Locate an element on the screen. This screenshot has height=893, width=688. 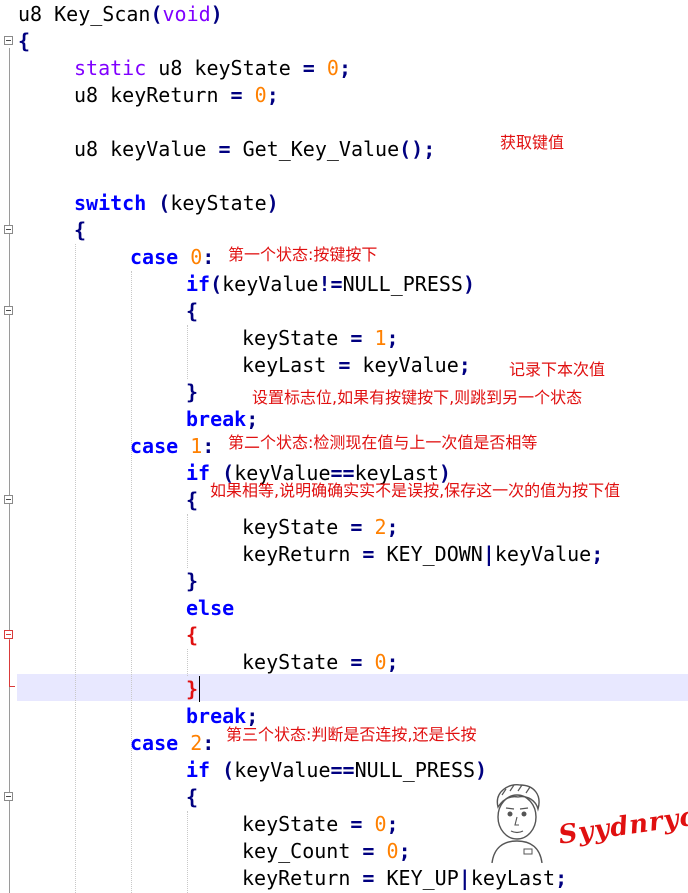
code-line: keyReturn = KEY_UP|keyLast; is located at coordinates (404, 878).